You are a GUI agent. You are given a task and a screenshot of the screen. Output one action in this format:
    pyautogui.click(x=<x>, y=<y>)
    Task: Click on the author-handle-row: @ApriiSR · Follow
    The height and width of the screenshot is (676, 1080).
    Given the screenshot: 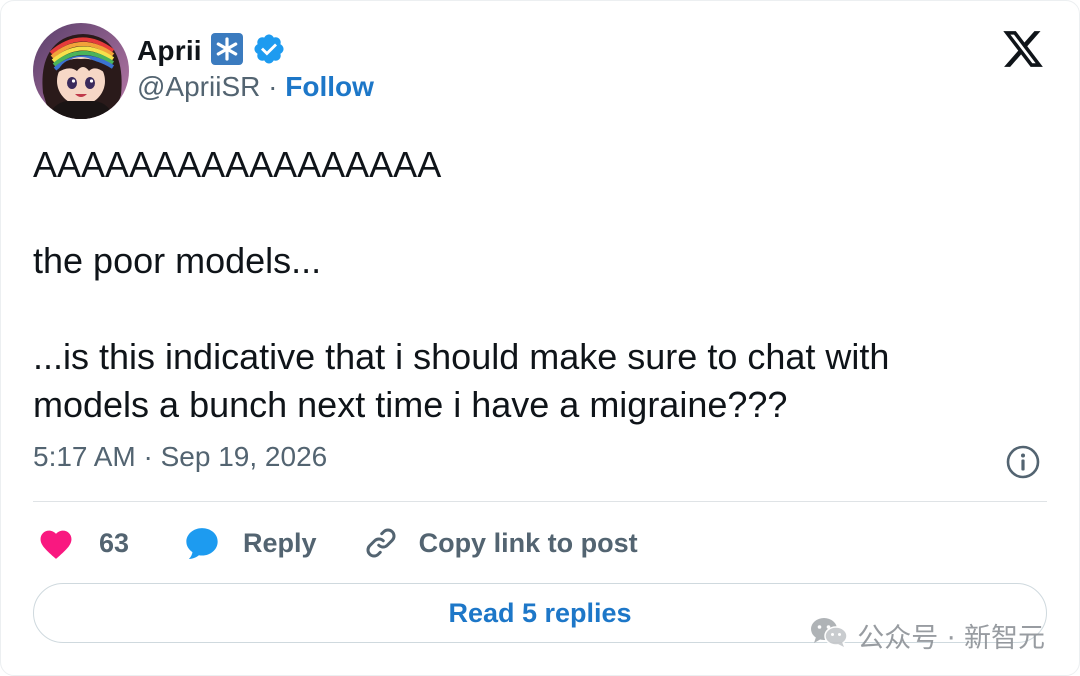 What is the action you would take?
    pyautogui.click(x=255, y=87)
    